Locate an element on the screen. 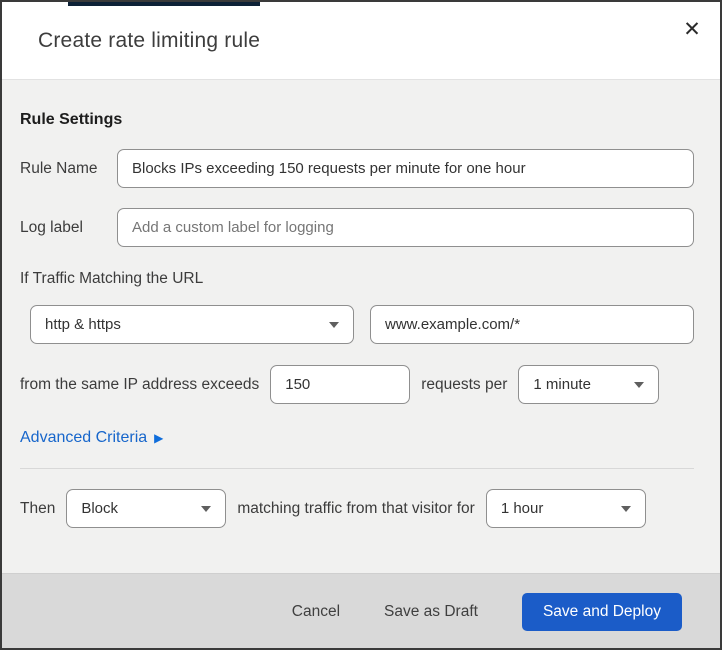 This screenshot has height=650, width=722. top-accent-bar is located at coordinates (164, 4).